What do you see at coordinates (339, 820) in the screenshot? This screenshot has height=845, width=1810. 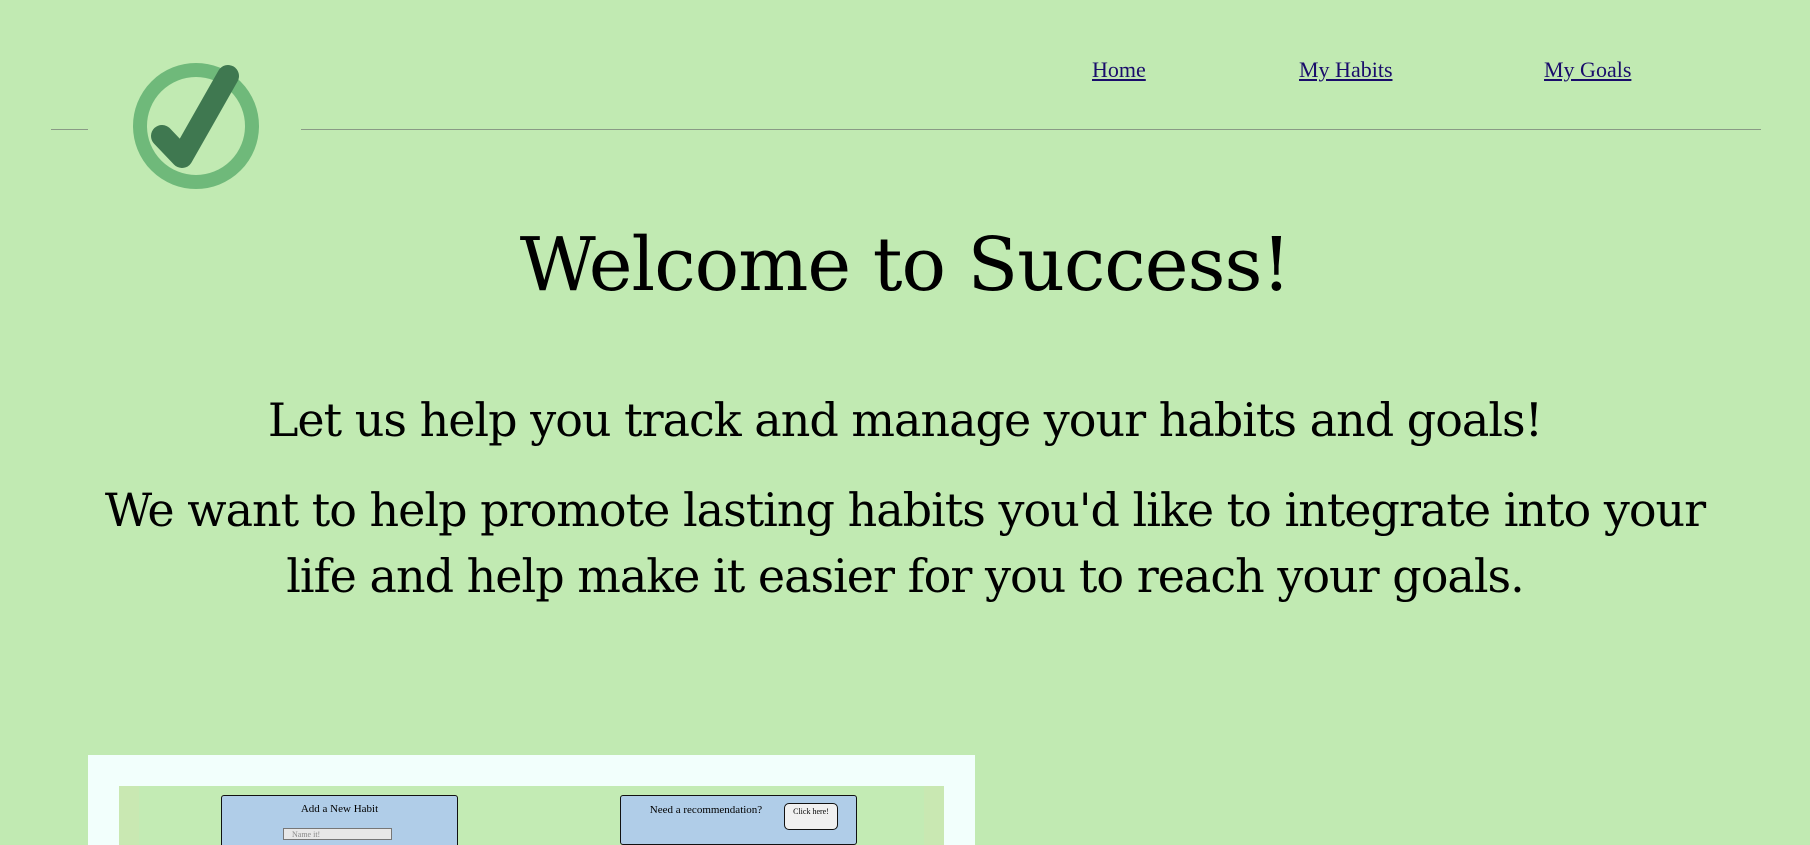 I see `preview-add-habit-card: Add a New Habit Name it!` at bounding box center [339, 820].